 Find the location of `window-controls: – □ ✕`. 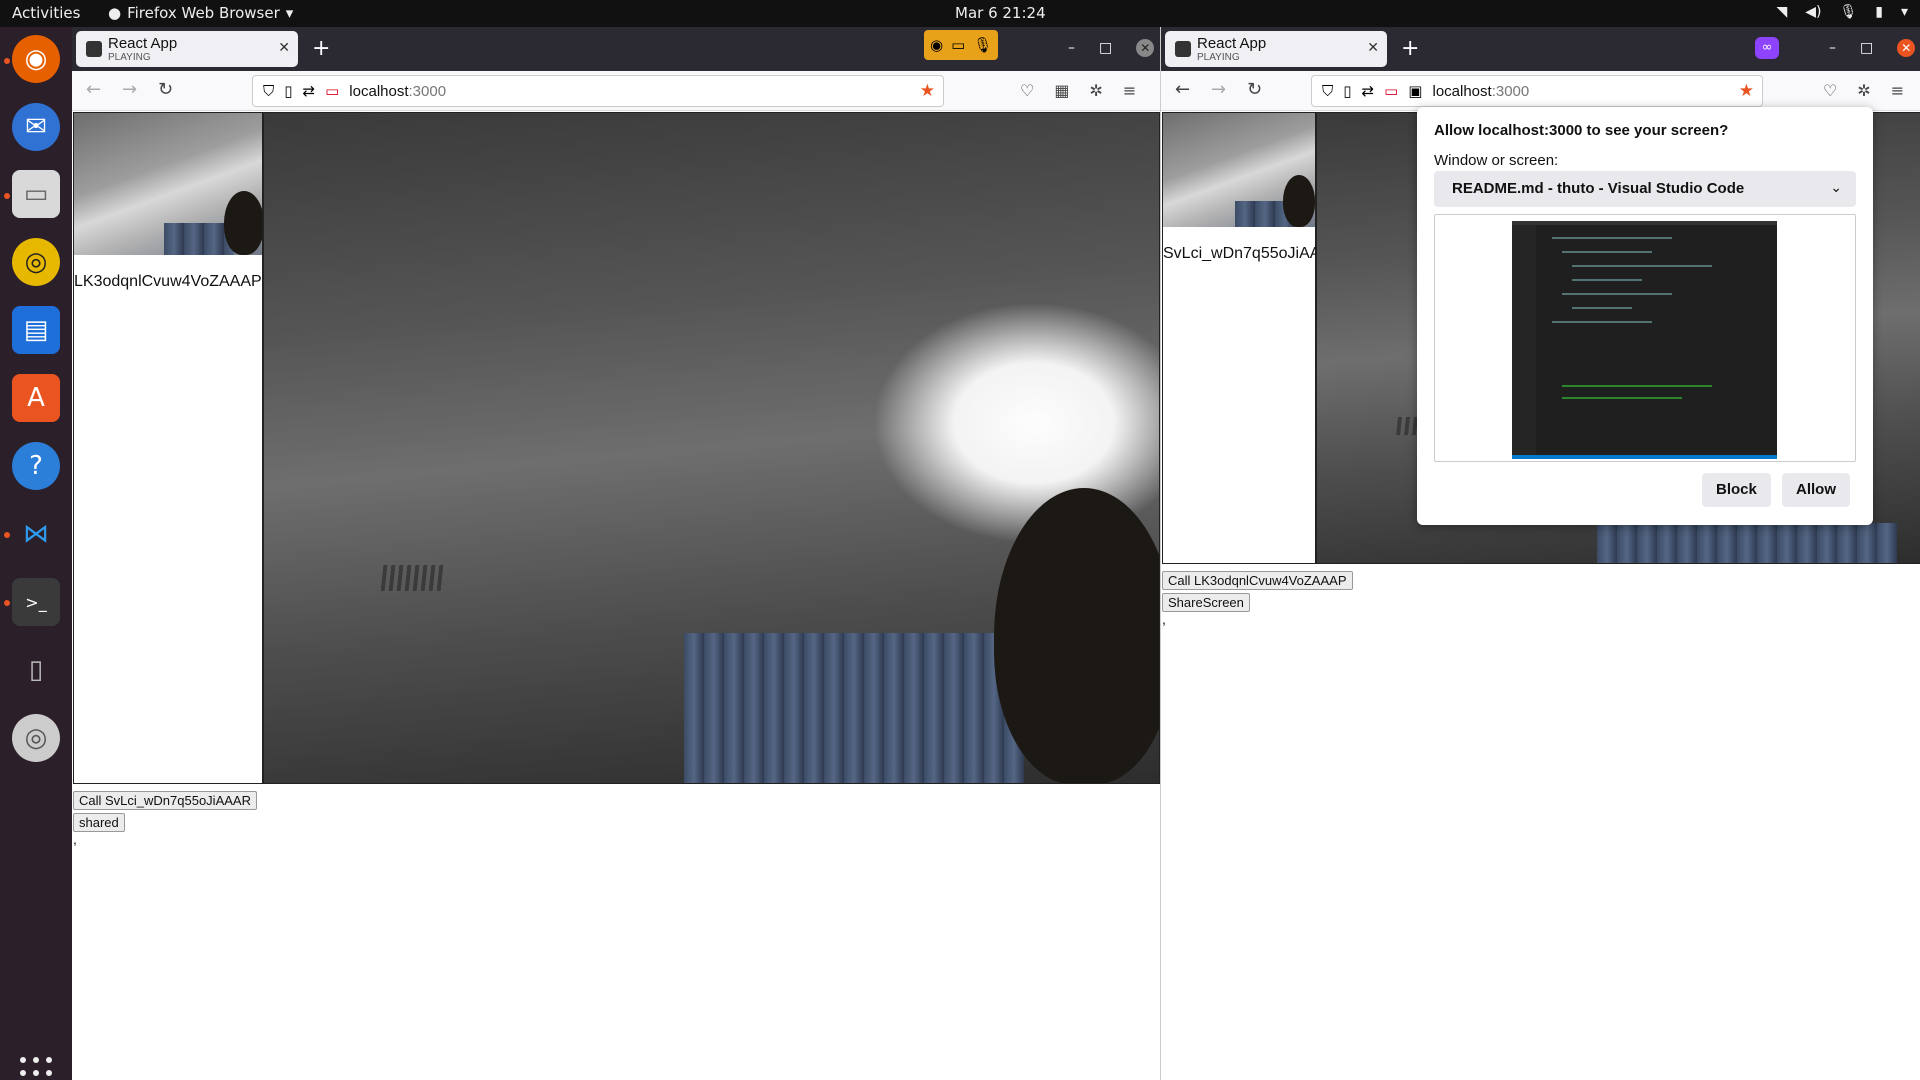

window-controls: – □ ✕ is located at coordinates (1111, 48).